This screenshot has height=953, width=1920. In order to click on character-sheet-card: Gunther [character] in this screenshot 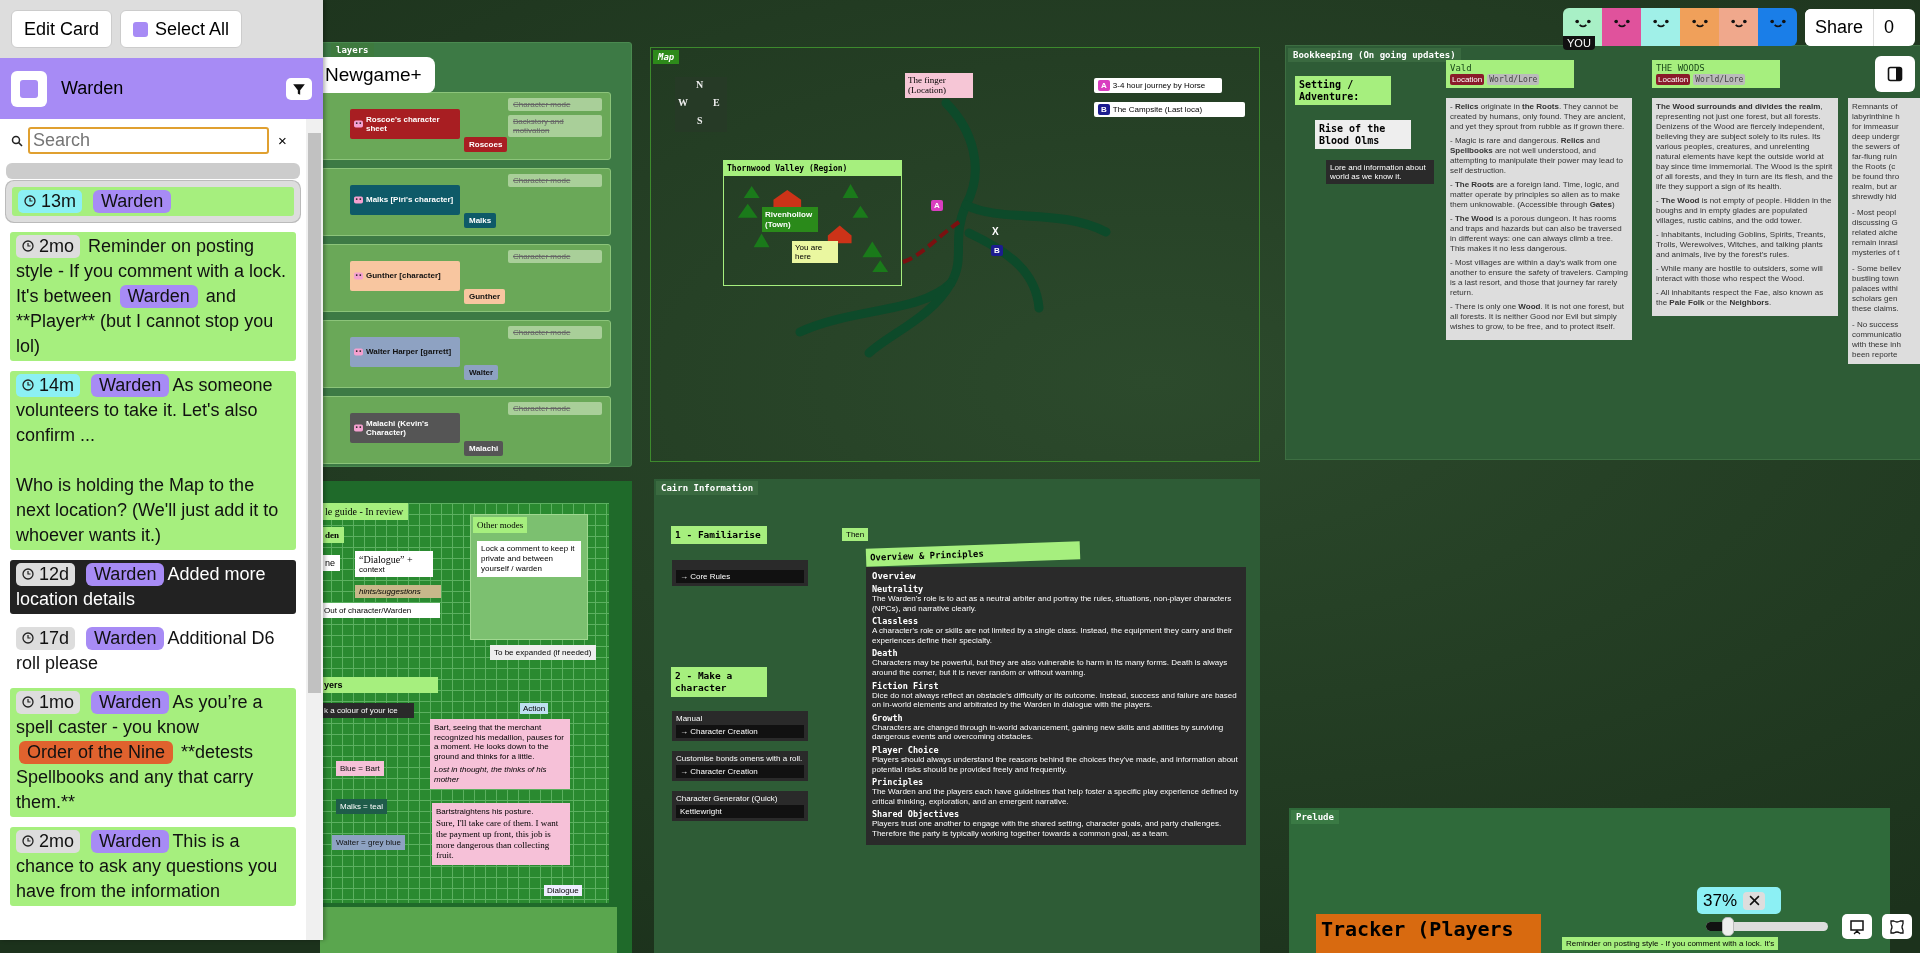, I will do `click(405, 276)`.